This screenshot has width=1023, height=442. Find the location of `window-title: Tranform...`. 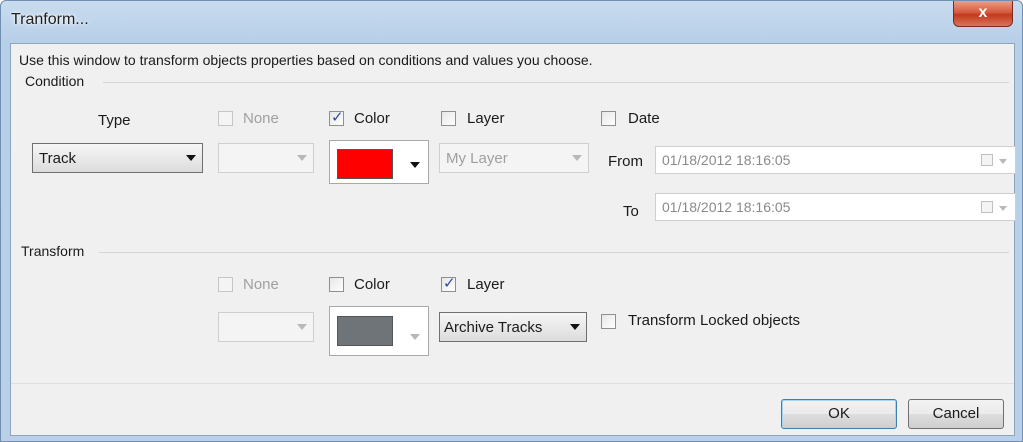

window-title: Tranform... is located at coordinates (50, 19).